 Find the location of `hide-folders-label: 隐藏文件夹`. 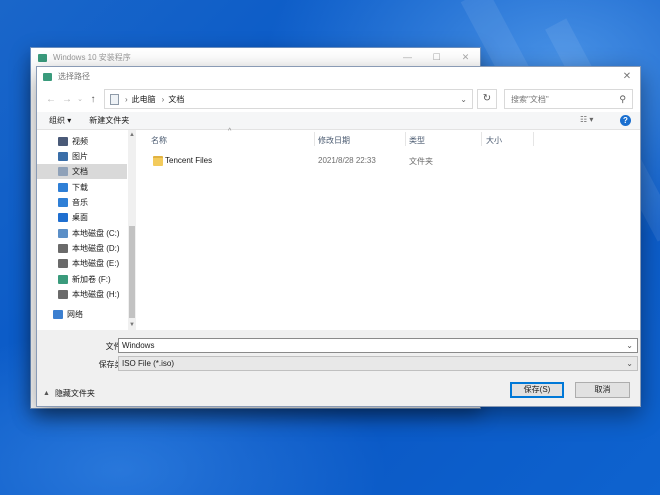

hide-folders-label: 隐藏文件夹 is located at coordinates (74, 393).